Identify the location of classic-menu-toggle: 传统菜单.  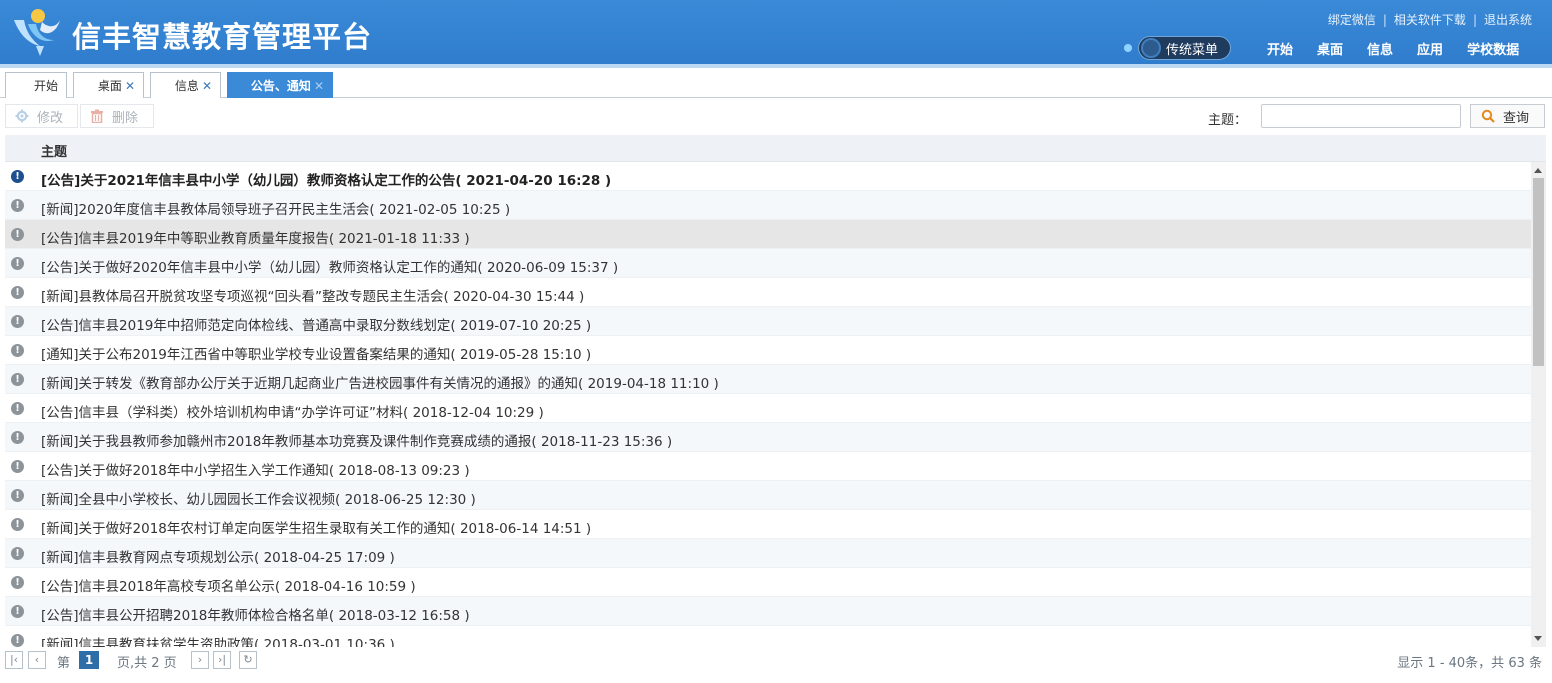
(1184, 48).